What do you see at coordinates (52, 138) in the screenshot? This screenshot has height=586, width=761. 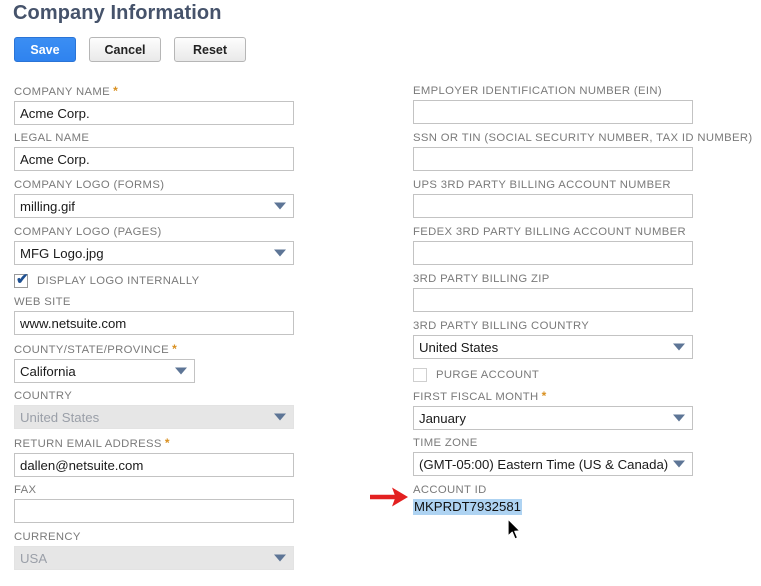 I see `field-label-text: LEGAL NAME` at bounding box center [52, 138].